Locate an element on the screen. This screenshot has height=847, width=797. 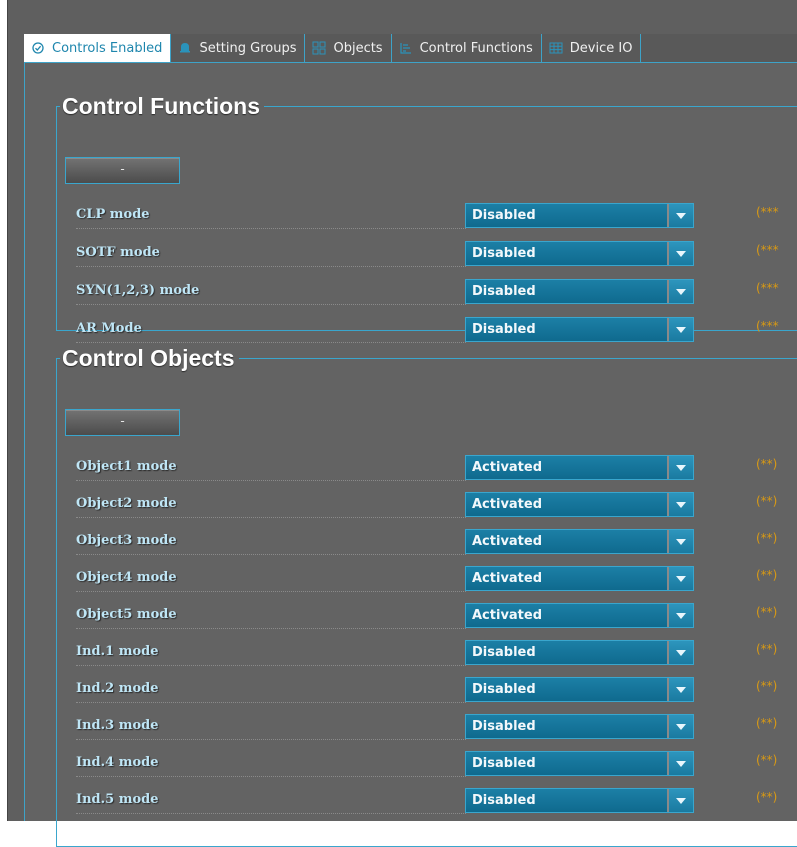
setting-label: SOTF mode is located at coordinates (271, 256).